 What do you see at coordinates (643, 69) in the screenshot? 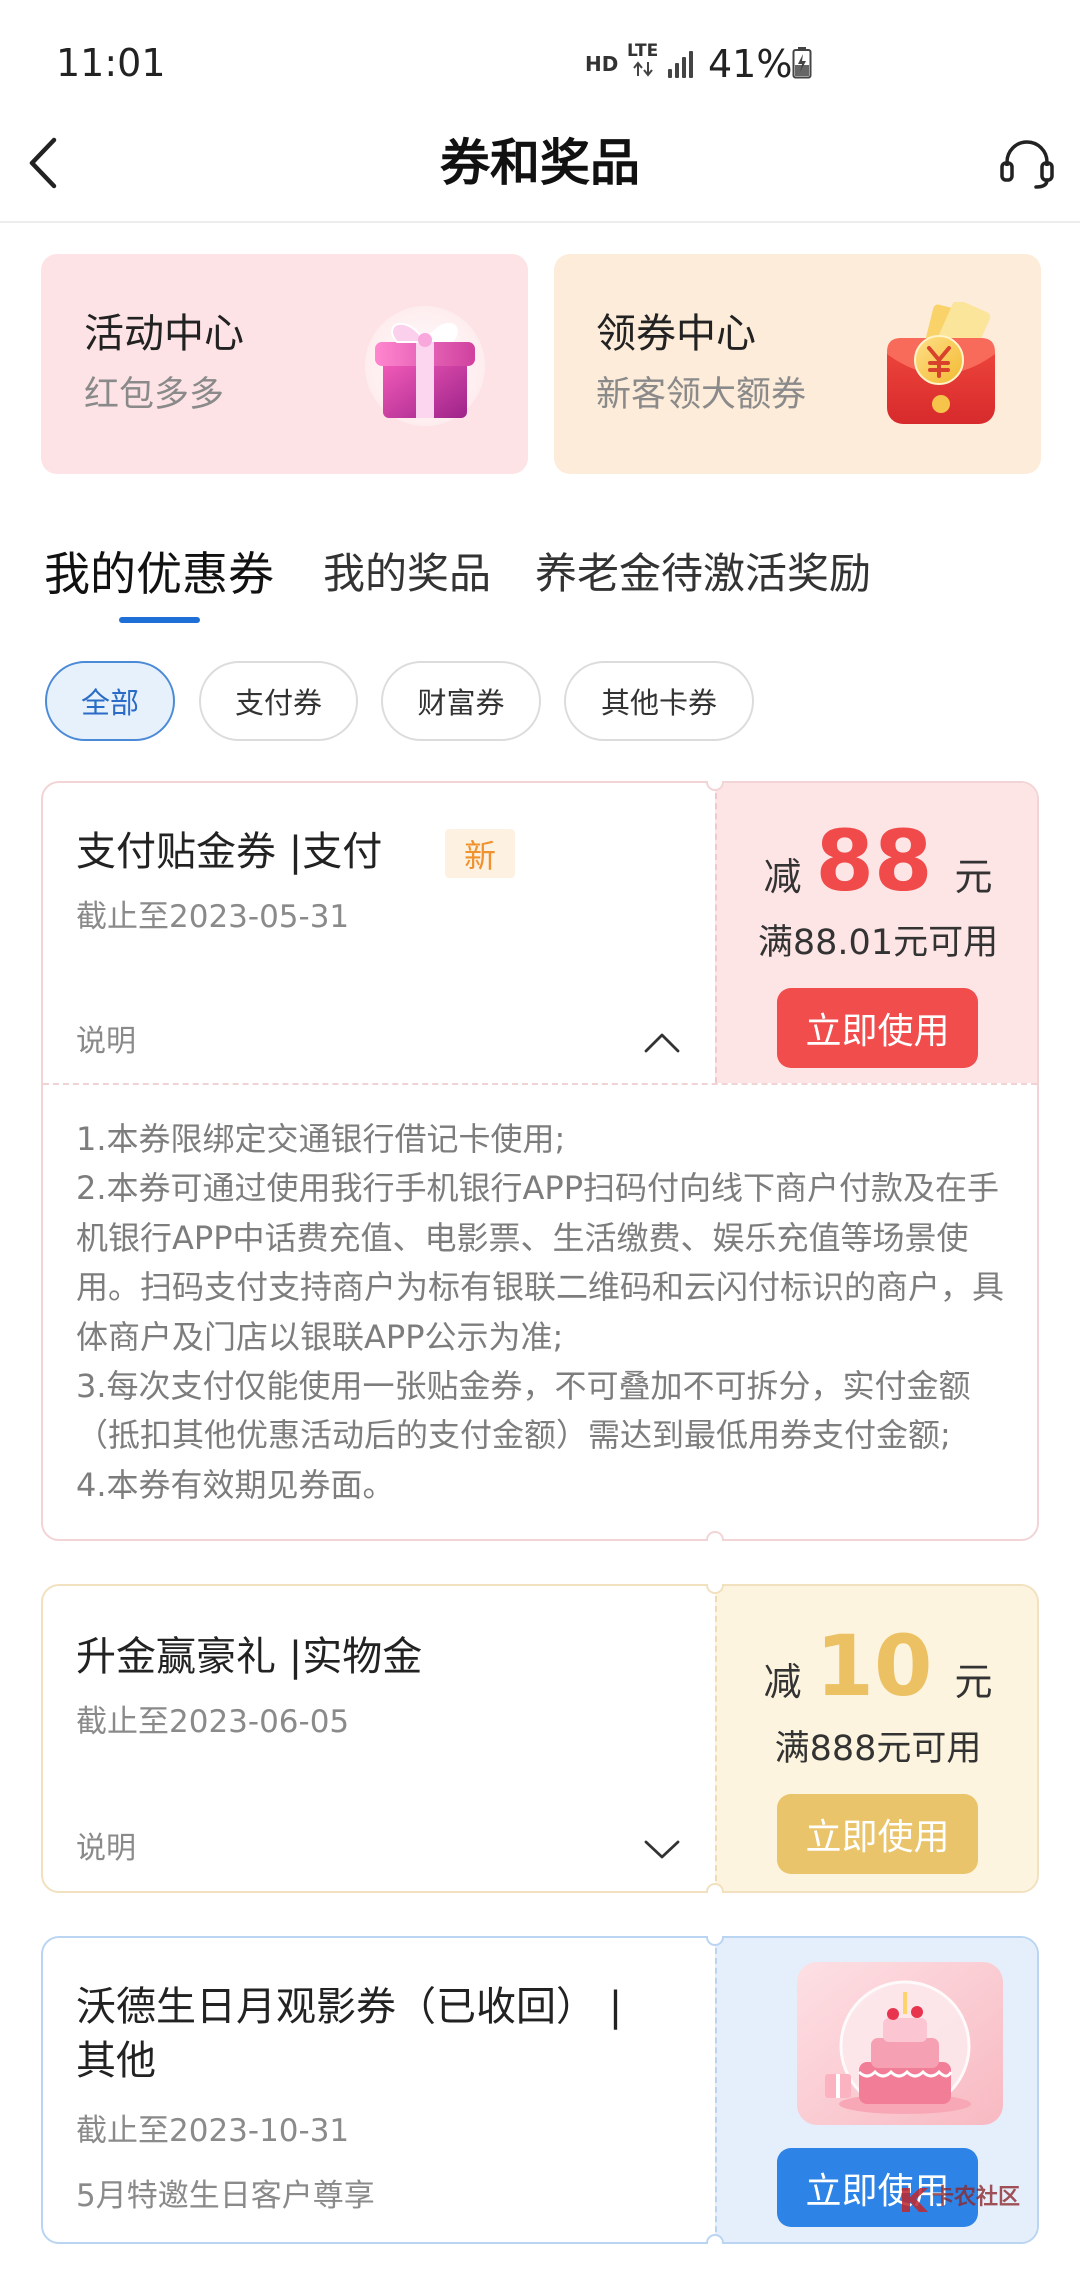
I see `data-arrows-icon` at bounding box center [643, 69].